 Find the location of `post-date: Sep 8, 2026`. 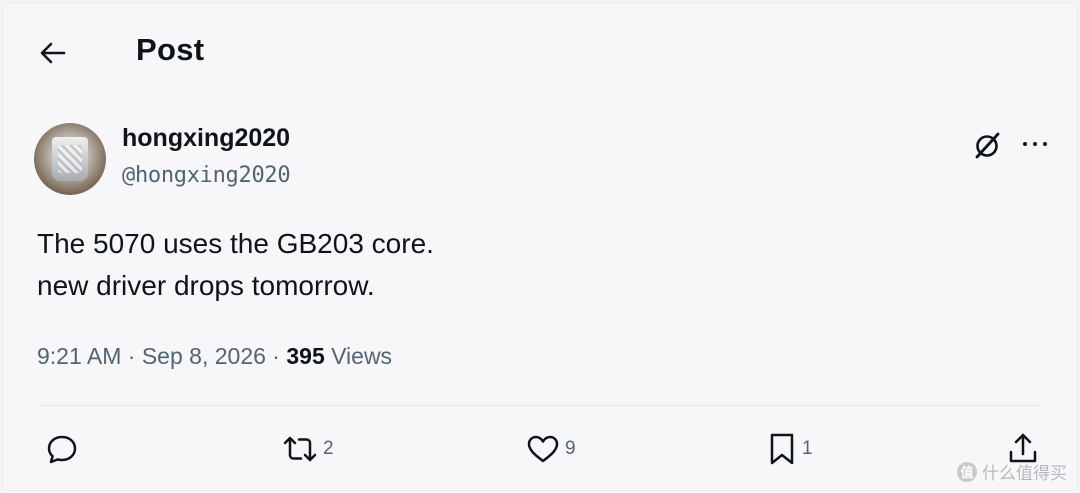

post-date: Sep 8, 2026 is located at coordinates (204, 356).